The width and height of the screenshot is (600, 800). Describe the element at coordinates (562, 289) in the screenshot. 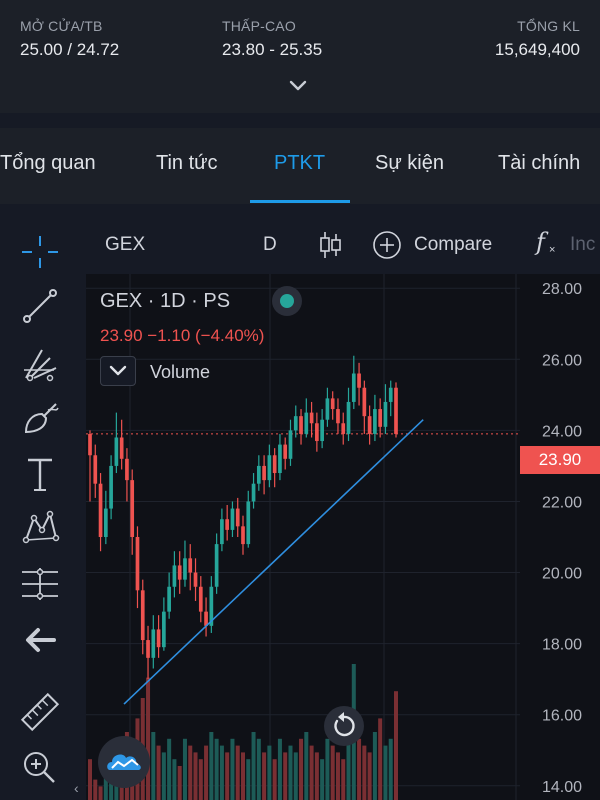

I see `price-axis-tick-label: 28.00` at that location.